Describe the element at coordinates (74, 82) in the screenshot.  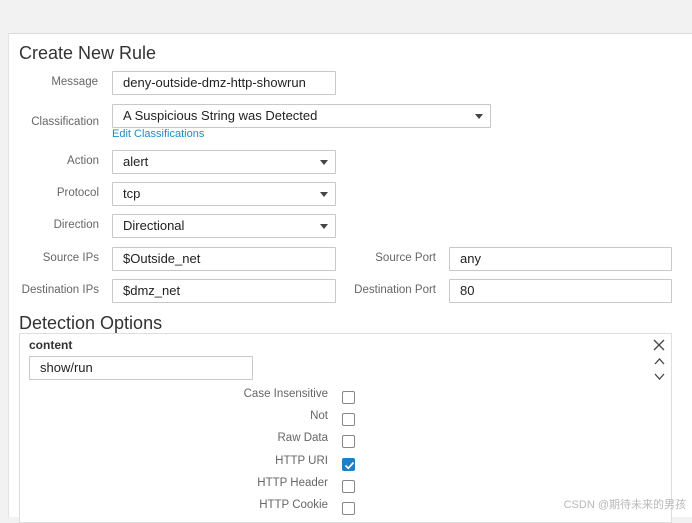
I see `message-label: Message` at that location.